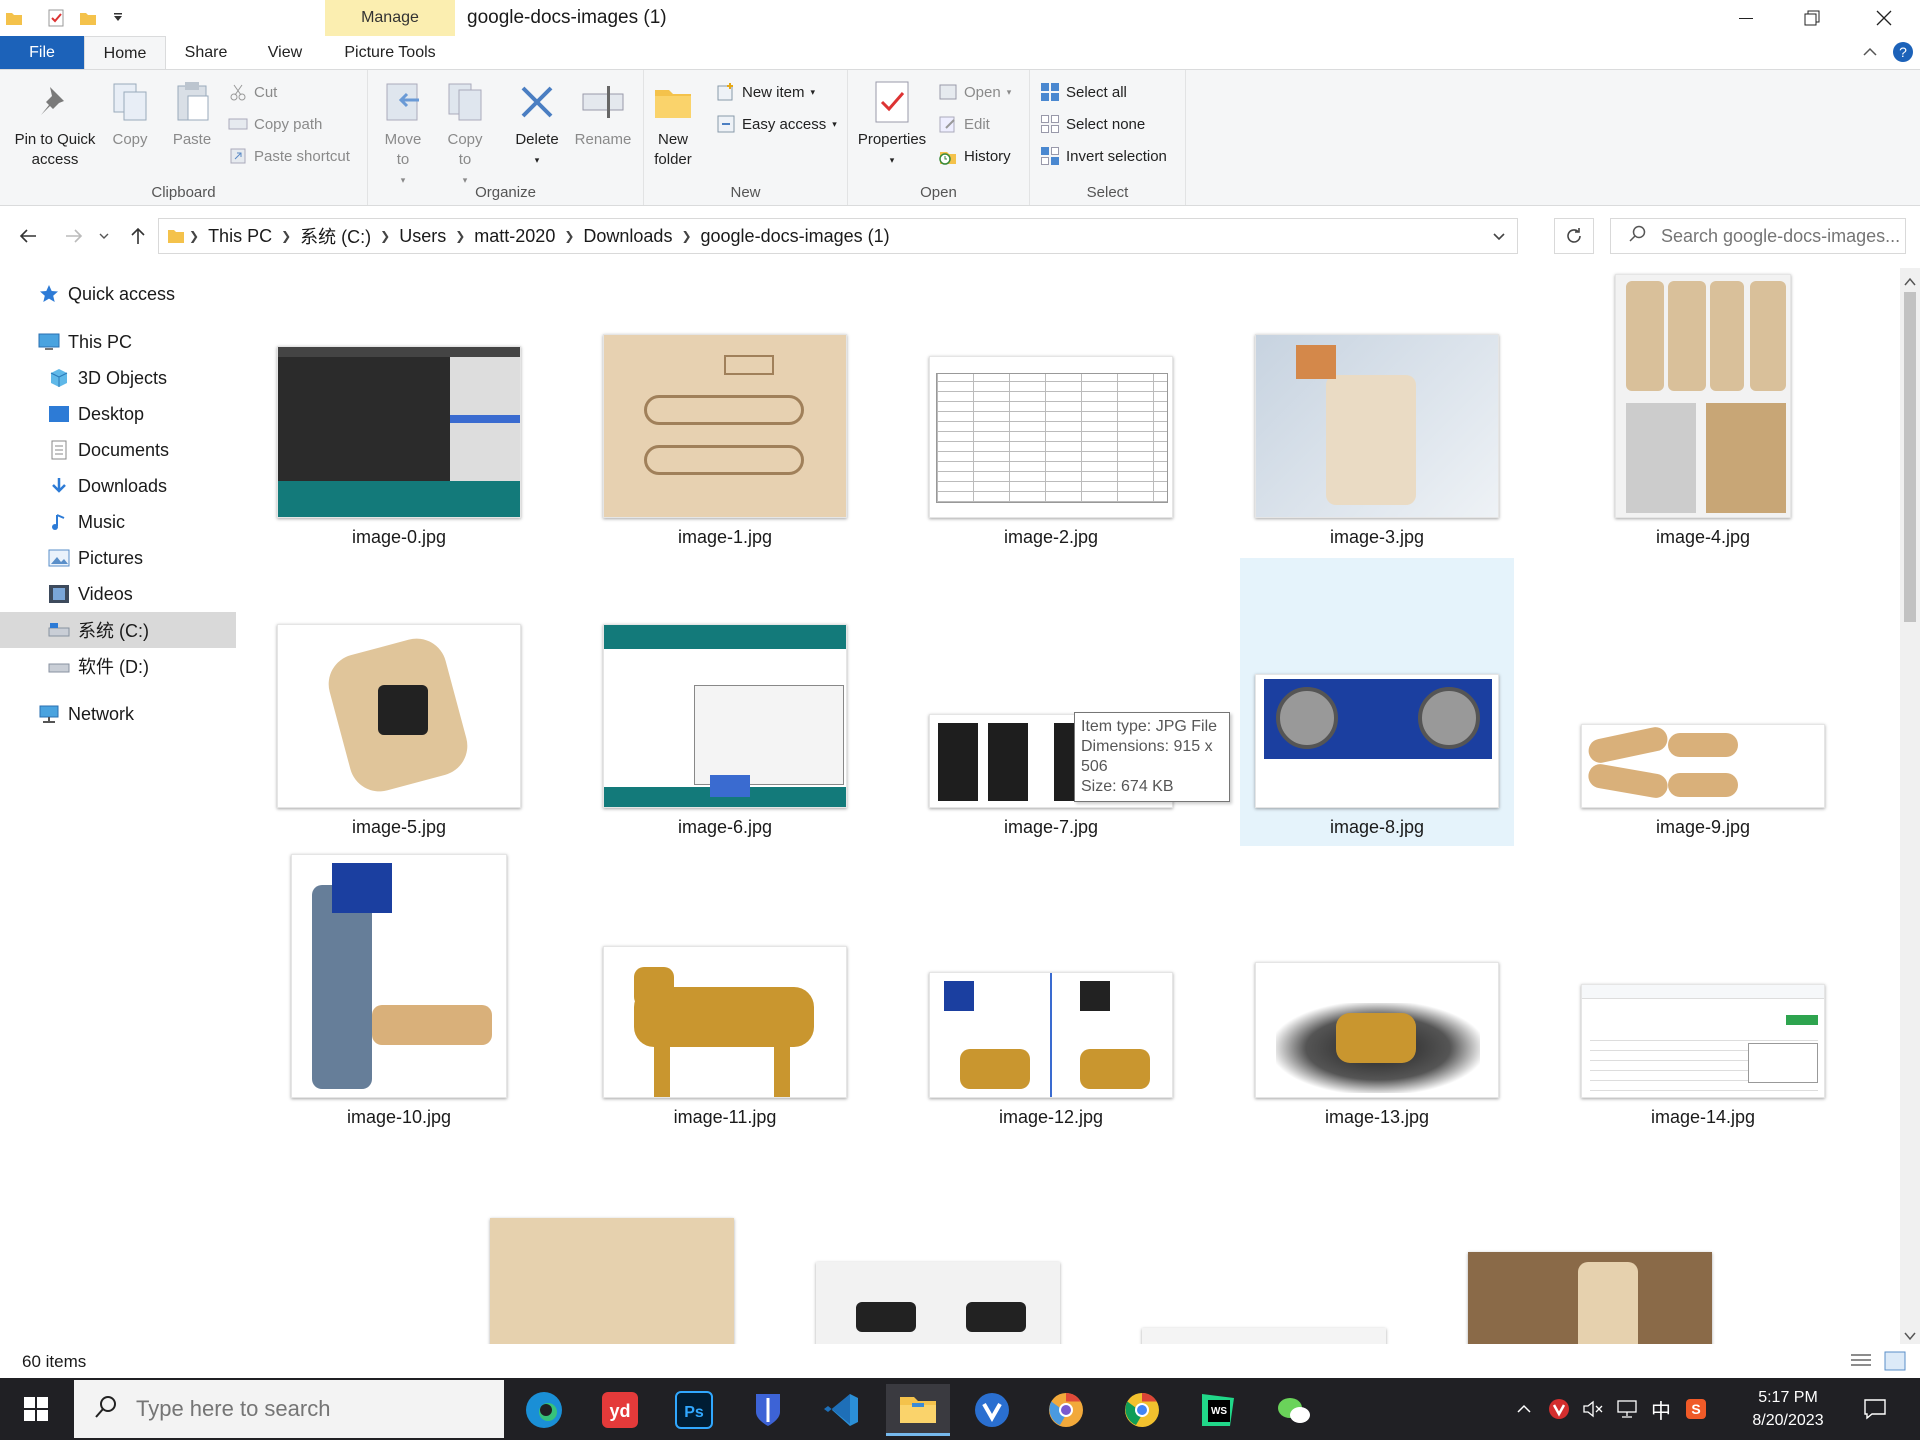 This screenshot has width=1920, height=1440. What do you see at coordinates (694, 1410) in the screenshot?
I see `photoshop-app-icon: Ps` at bounding box center [694, 1410].